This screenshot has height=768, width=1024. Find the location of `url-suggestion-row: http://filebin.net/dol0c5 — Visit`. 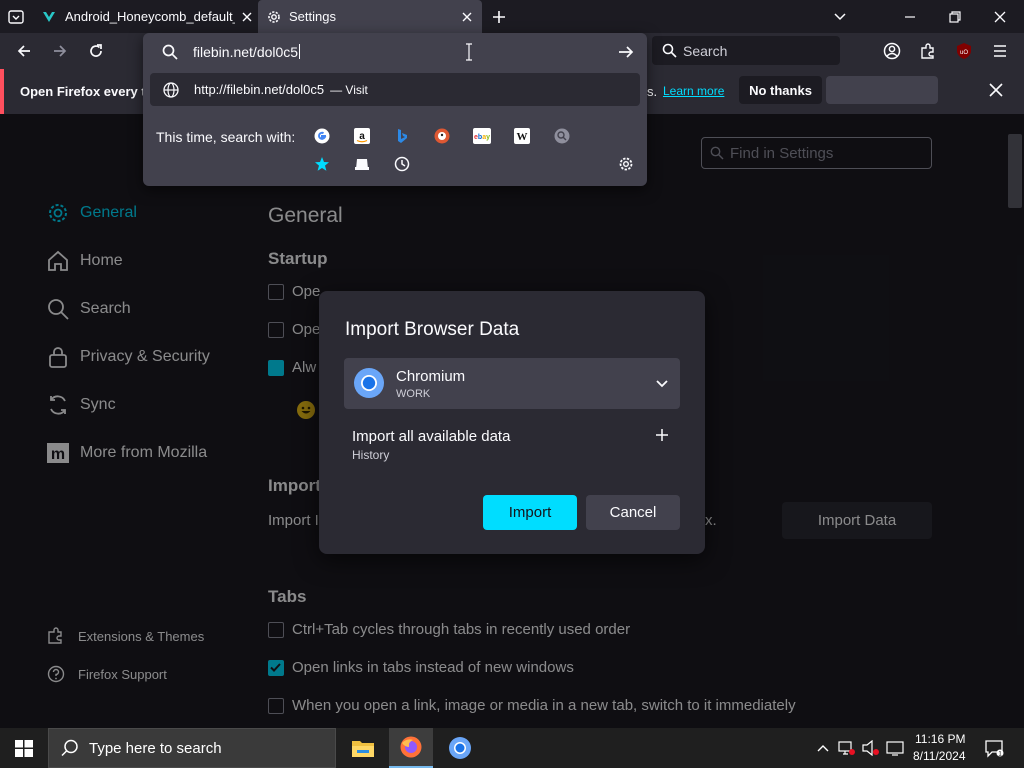

url-suggestion-row: http://filebin.net/dol0c5 — Visit is located at coordinates (395, 89).